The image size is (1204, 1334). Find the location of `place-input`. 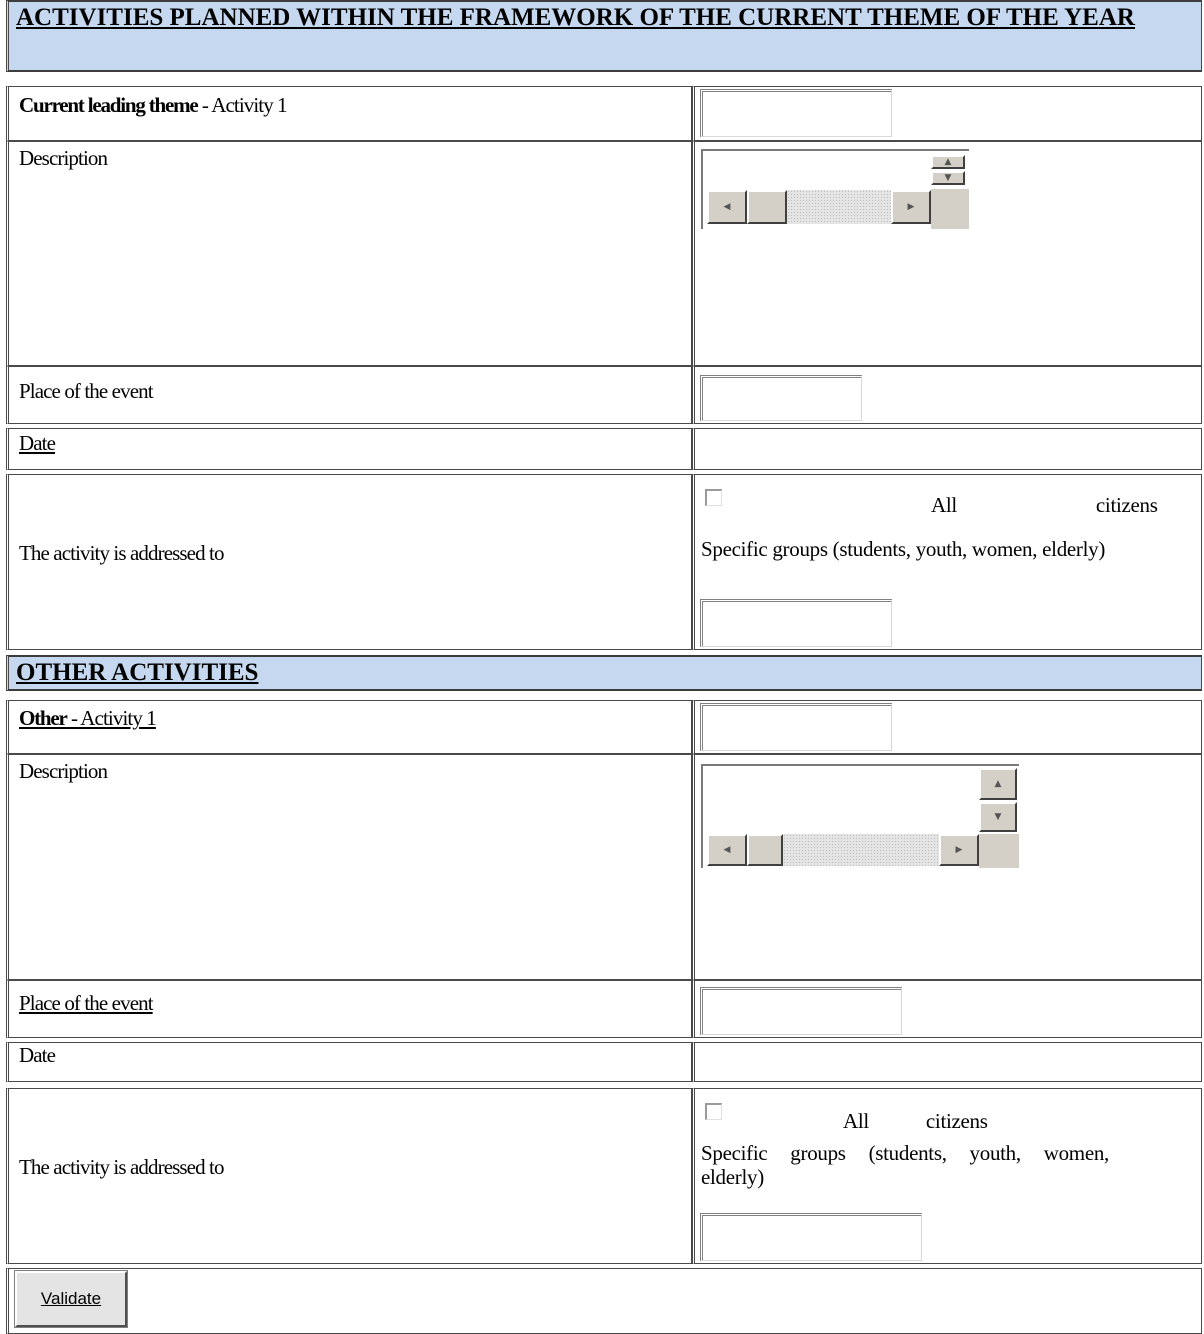

place-input is located at coordinates (781, 398).